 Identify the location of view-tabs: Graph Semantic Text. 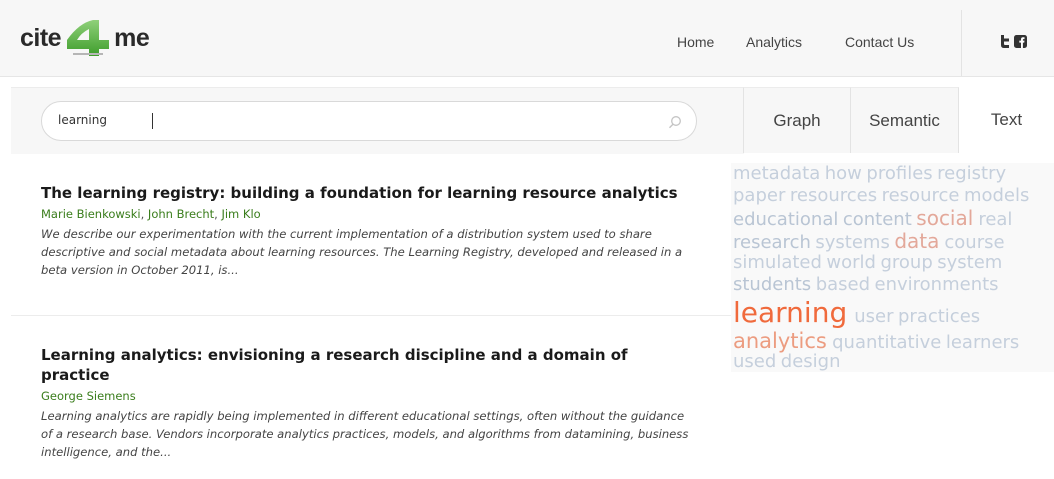
(898, 120).